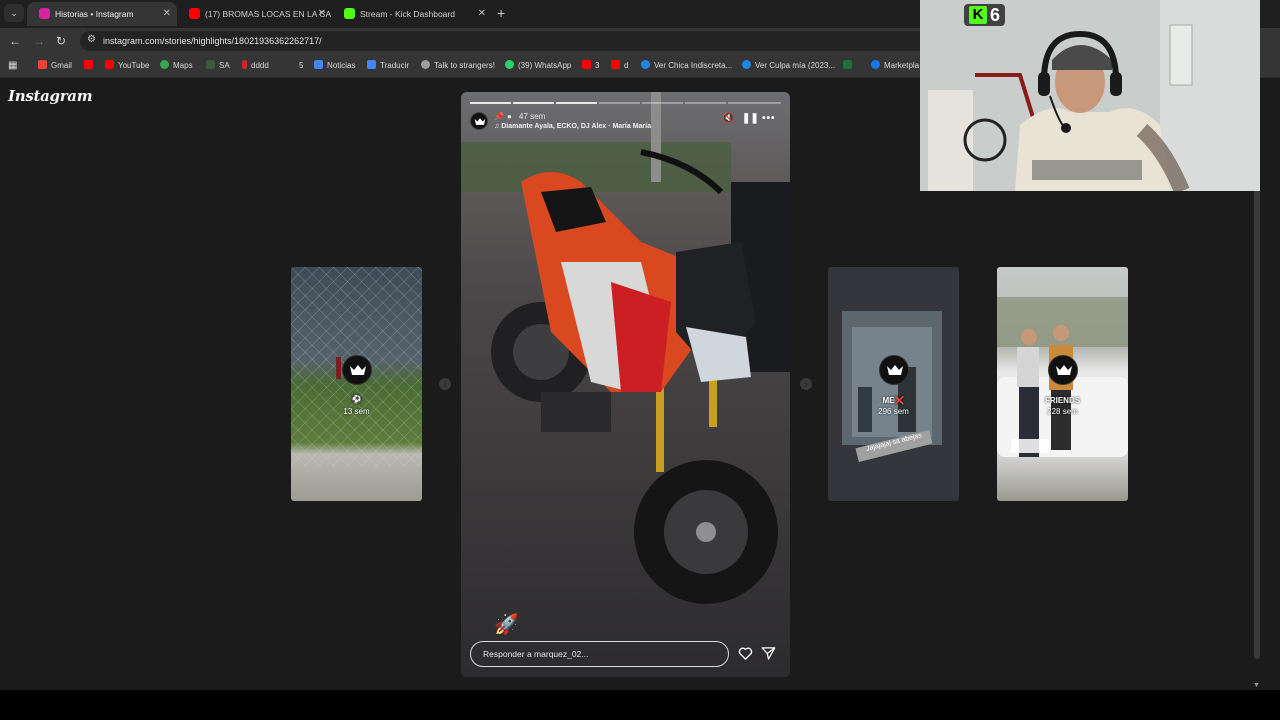  I want to click on chat-icon, so click(425, 65).